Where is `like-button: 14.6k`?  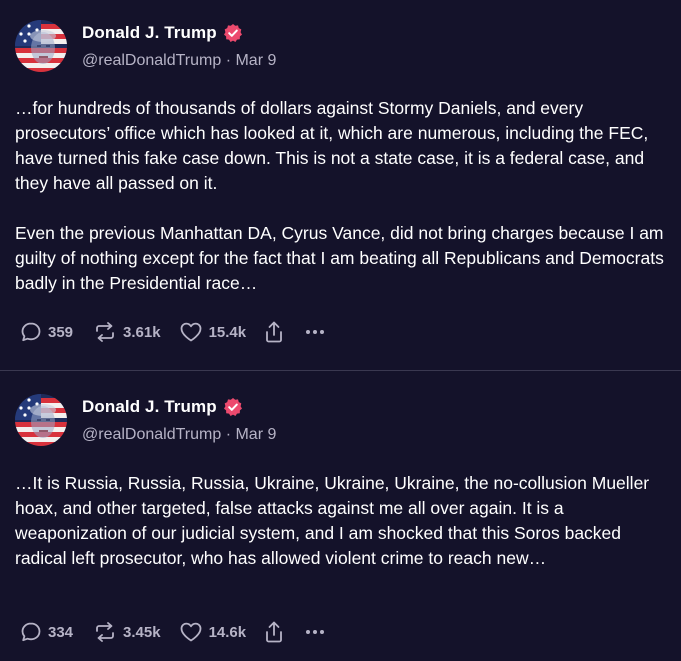 like-button: 14.6k is located at coordinates (213, 632).